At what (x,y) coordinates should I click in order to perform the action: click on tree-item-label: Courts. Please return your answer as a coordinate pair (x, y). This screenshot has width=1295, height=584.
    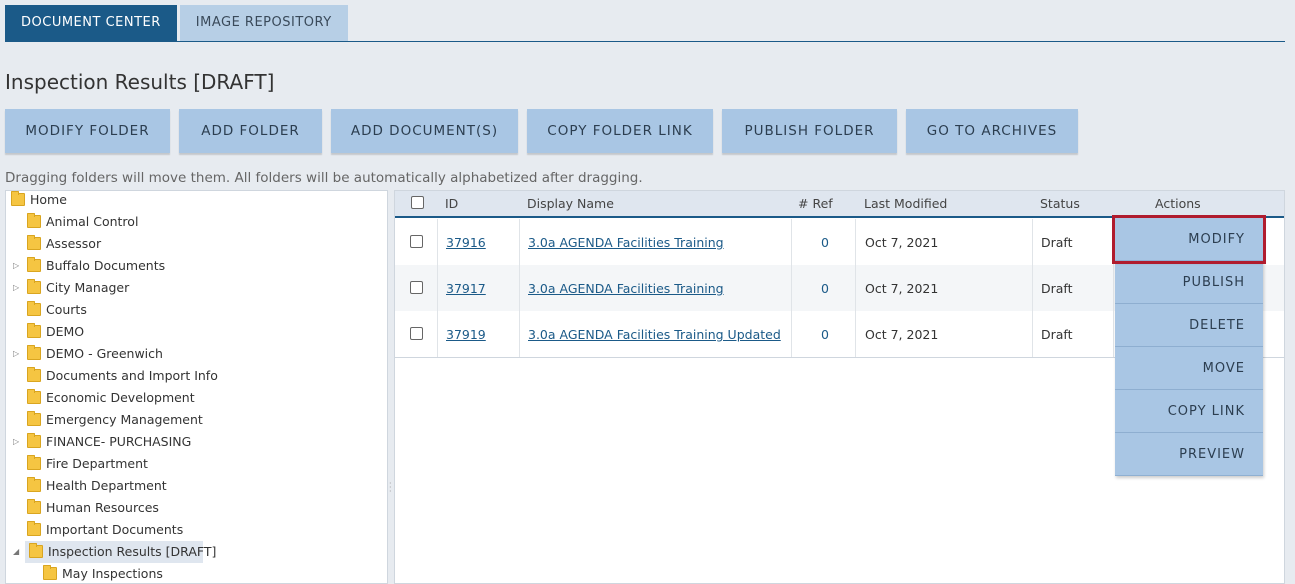
    Looking at the image, I should click on (66, 309).